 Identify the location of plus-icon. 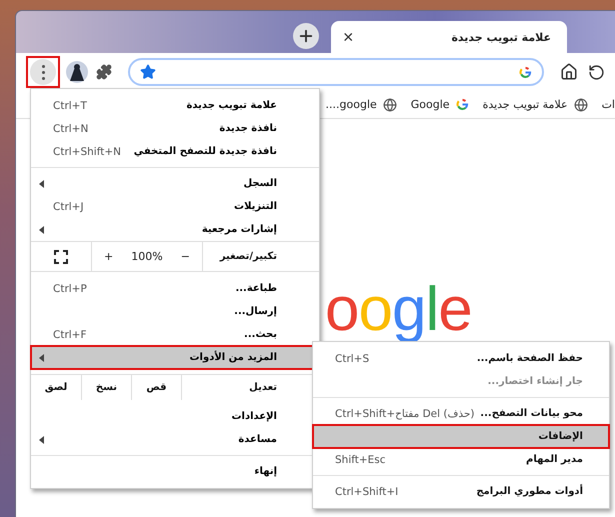
(306, 36).